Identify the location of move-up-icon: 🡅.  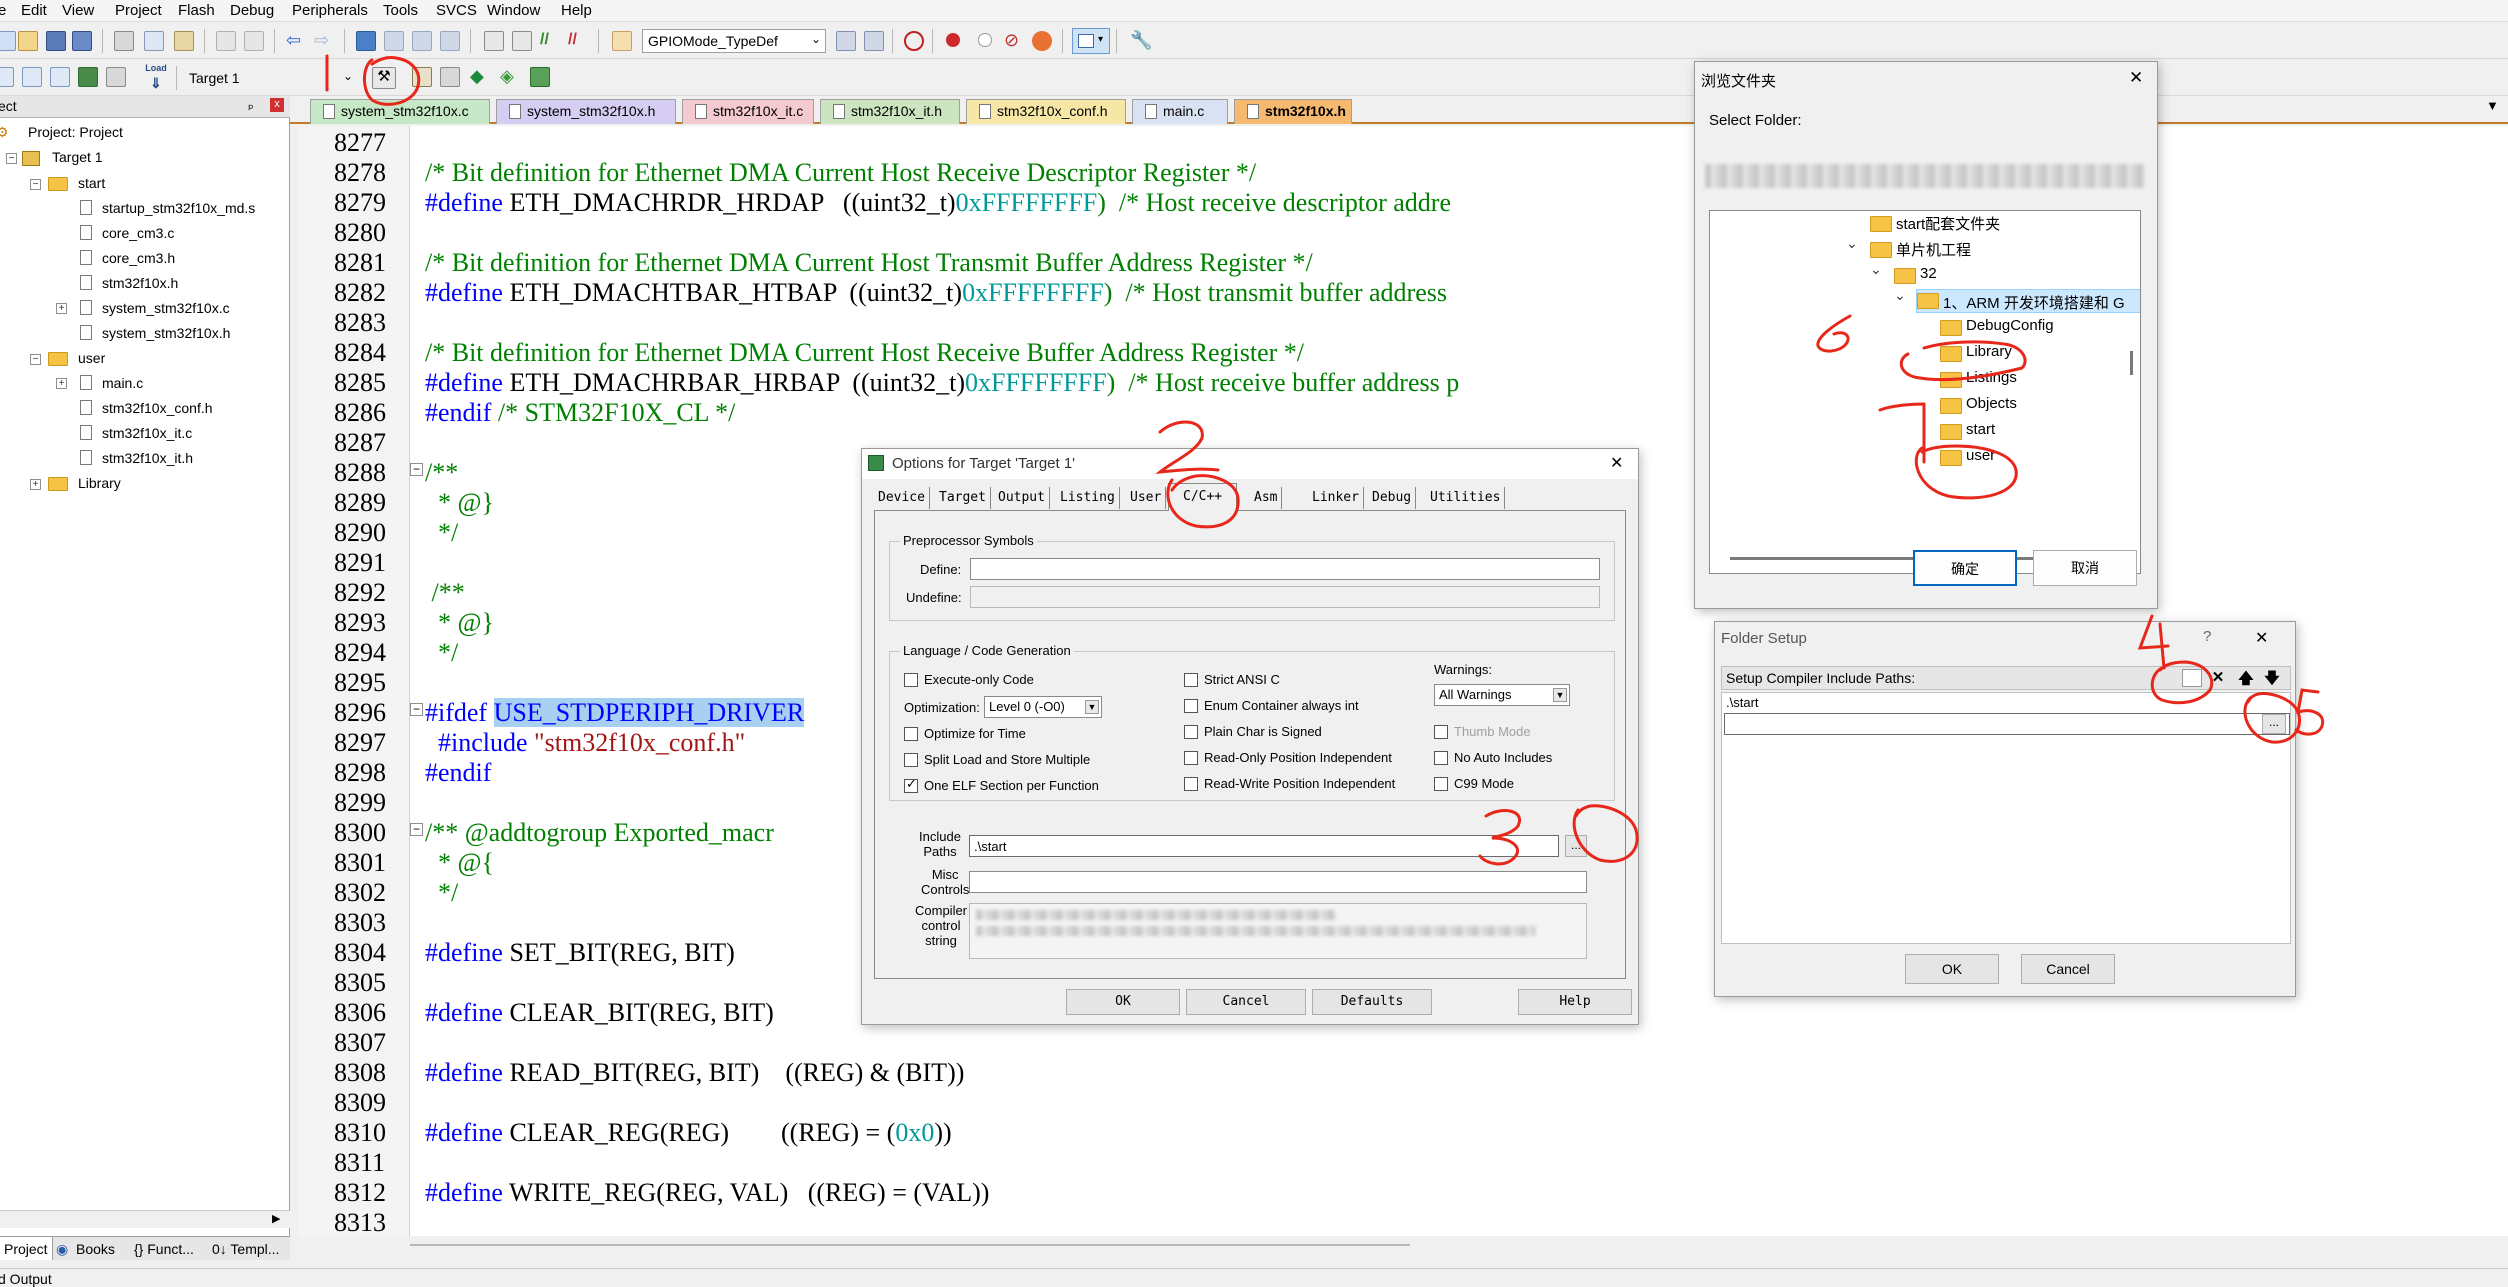
(2246, 678).